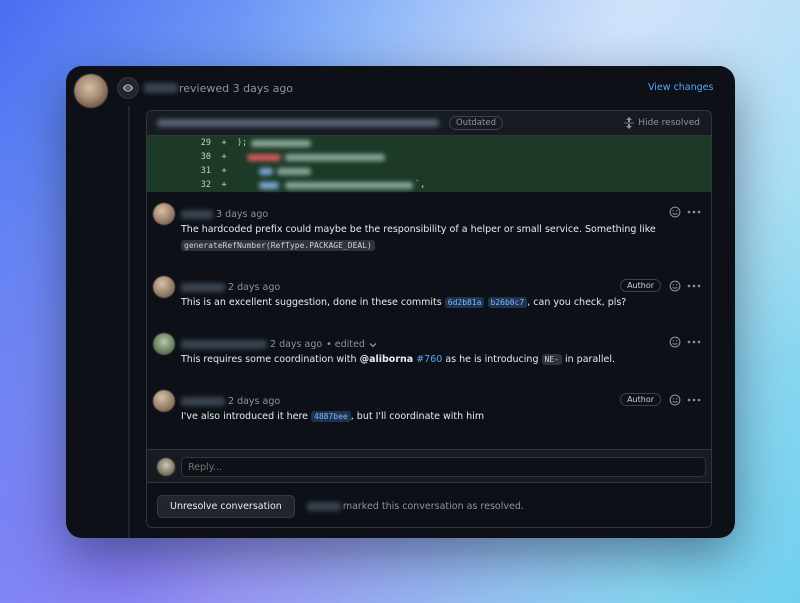 The width and height of the screenshot is (800, 603). I want to click on reviewer-name-redacted, so click(161, 88).